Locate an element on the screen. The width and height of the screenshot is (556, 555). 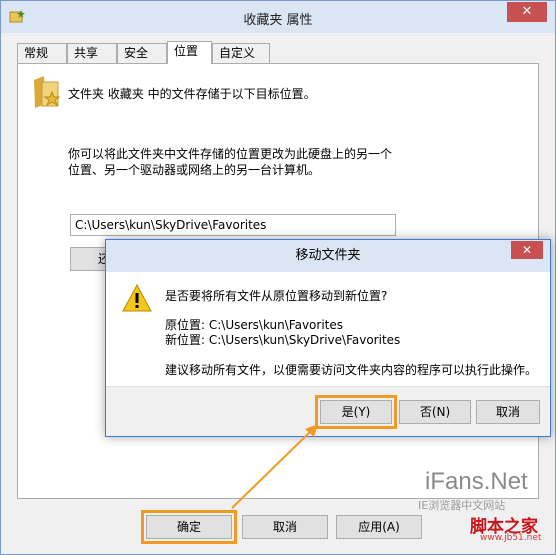
window-titlebar: 收藏夹 属性 ✕ is located at coordinates (278, 17).